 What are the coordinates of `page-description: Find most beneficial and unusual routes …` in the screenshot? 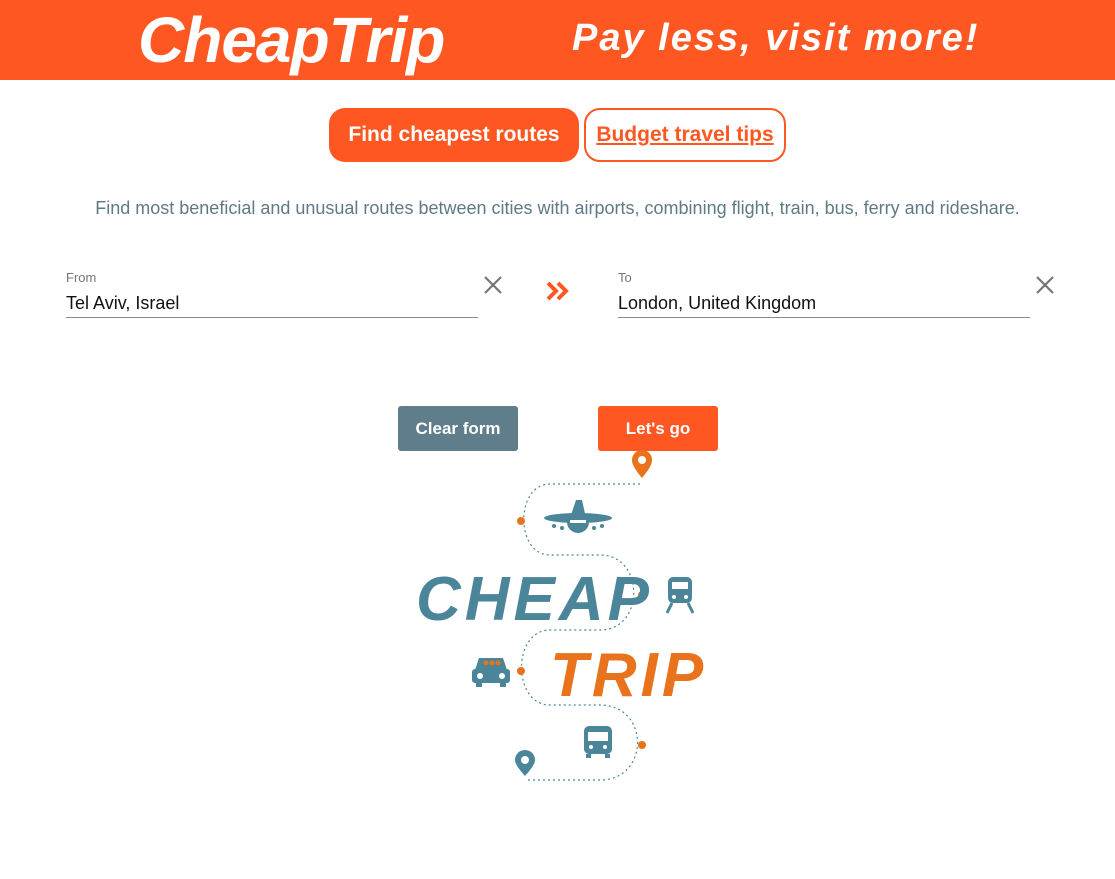 It's located at (557, 208).